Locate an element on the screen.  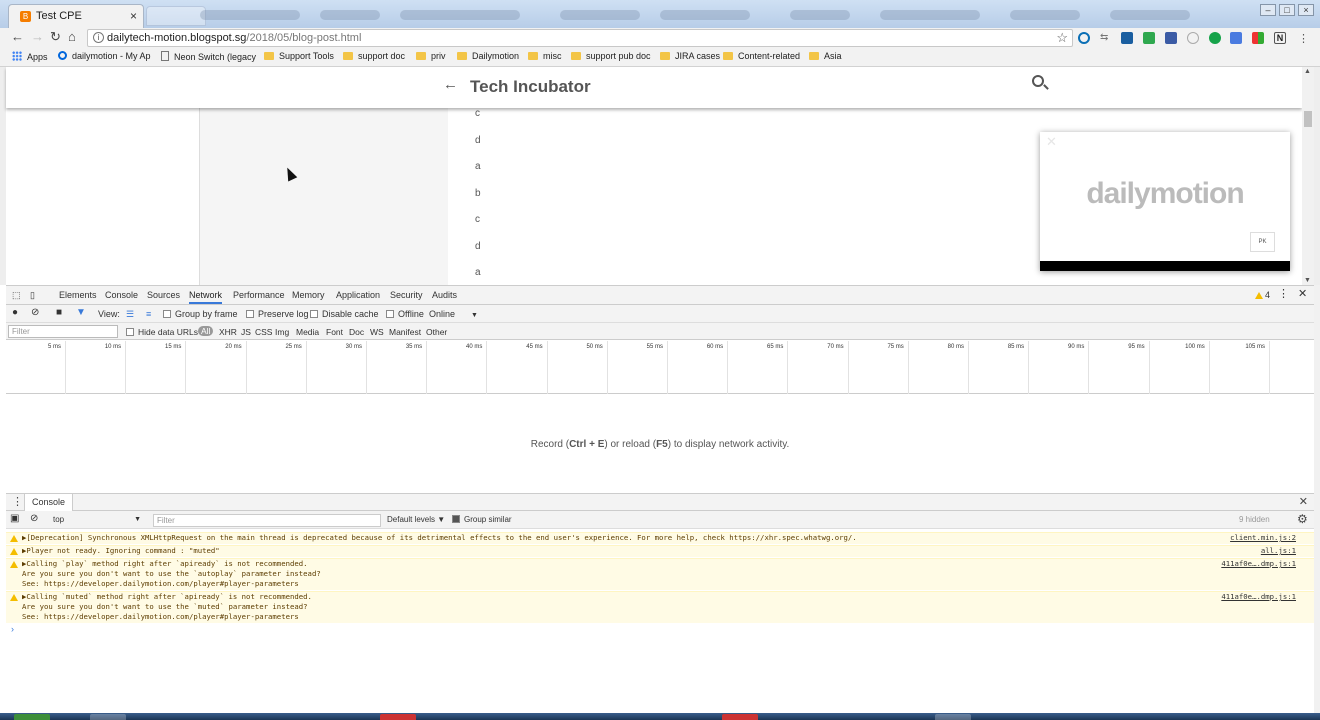
tab-sources: Sources is located at coordinates (163, 295).